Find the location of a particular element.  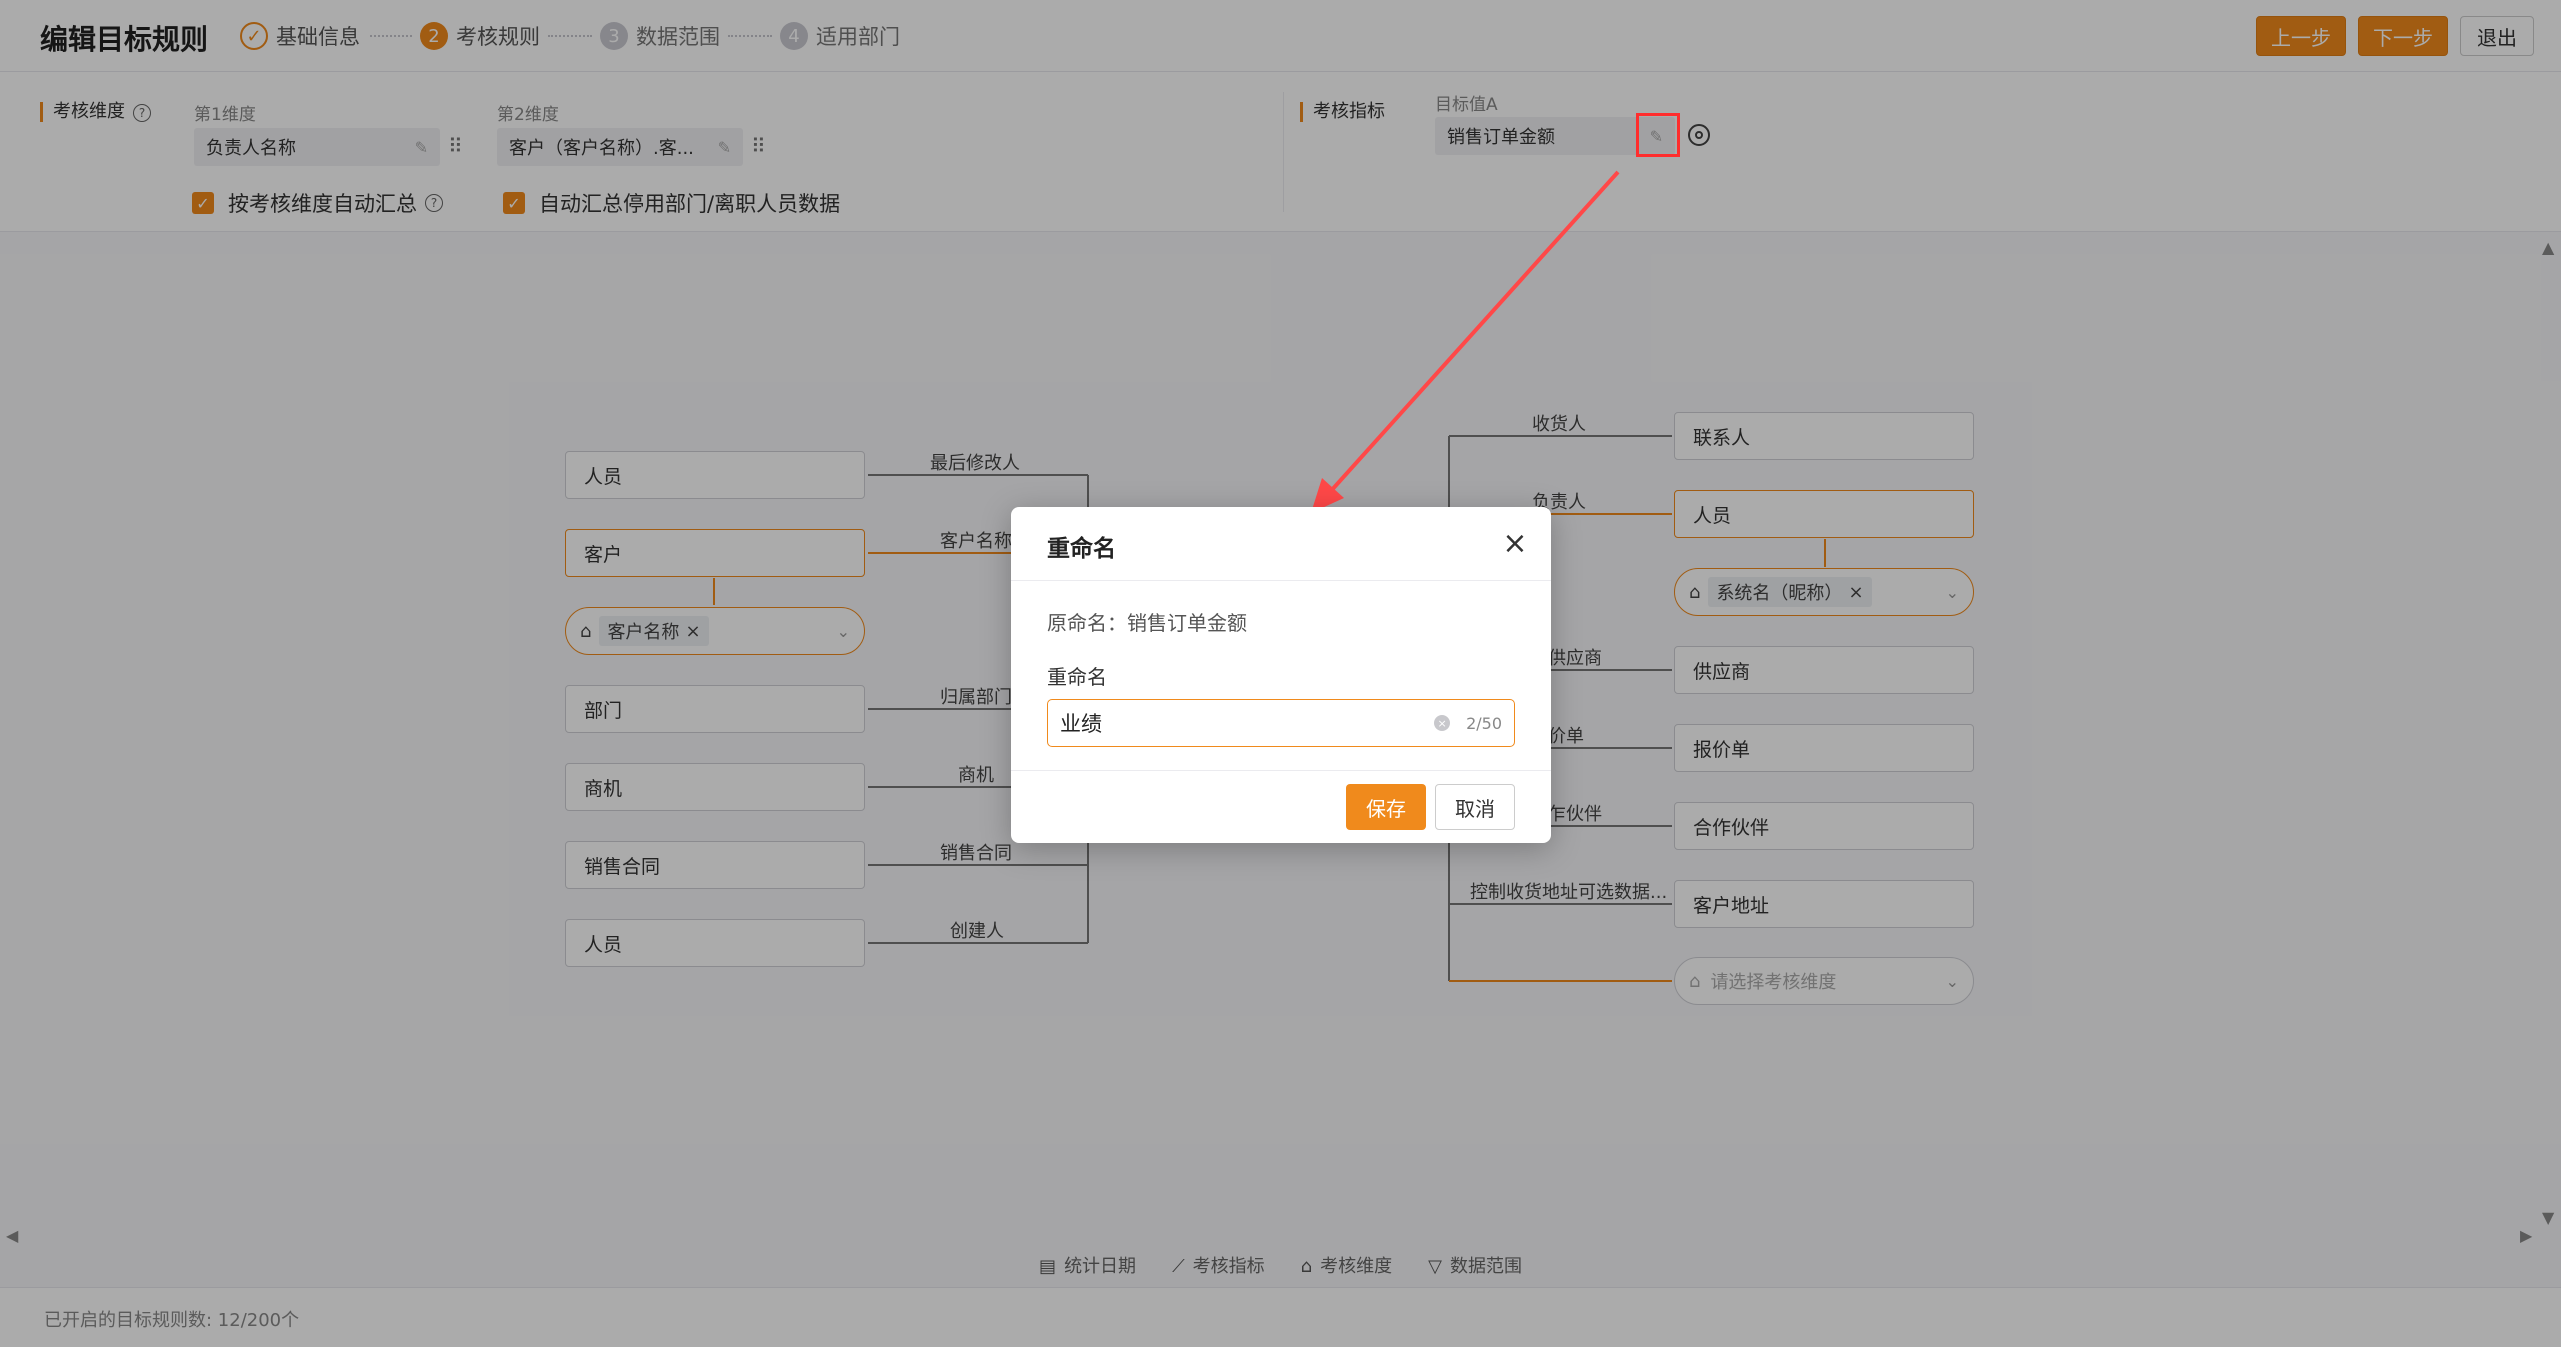

original-name-text: 原命名：销售订单金额 is located at coordinates (1147, 623).